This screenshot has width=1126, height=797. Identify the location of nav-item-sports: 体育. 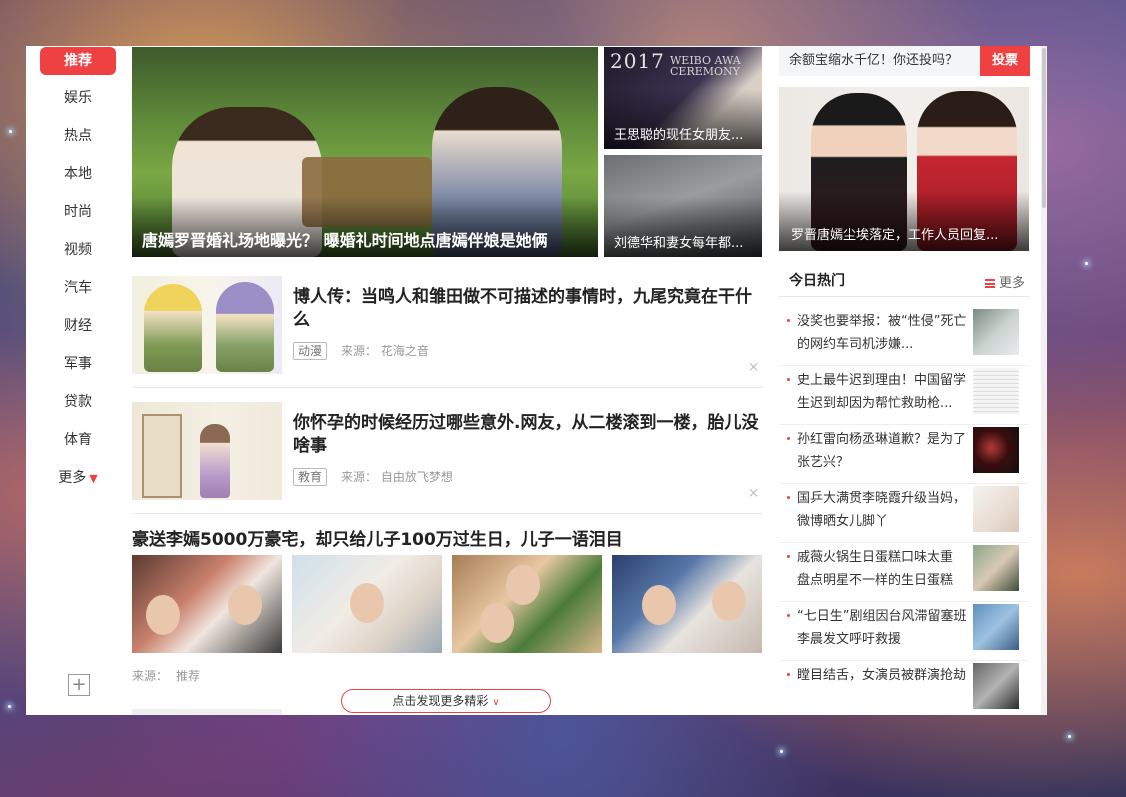
(78, 440).